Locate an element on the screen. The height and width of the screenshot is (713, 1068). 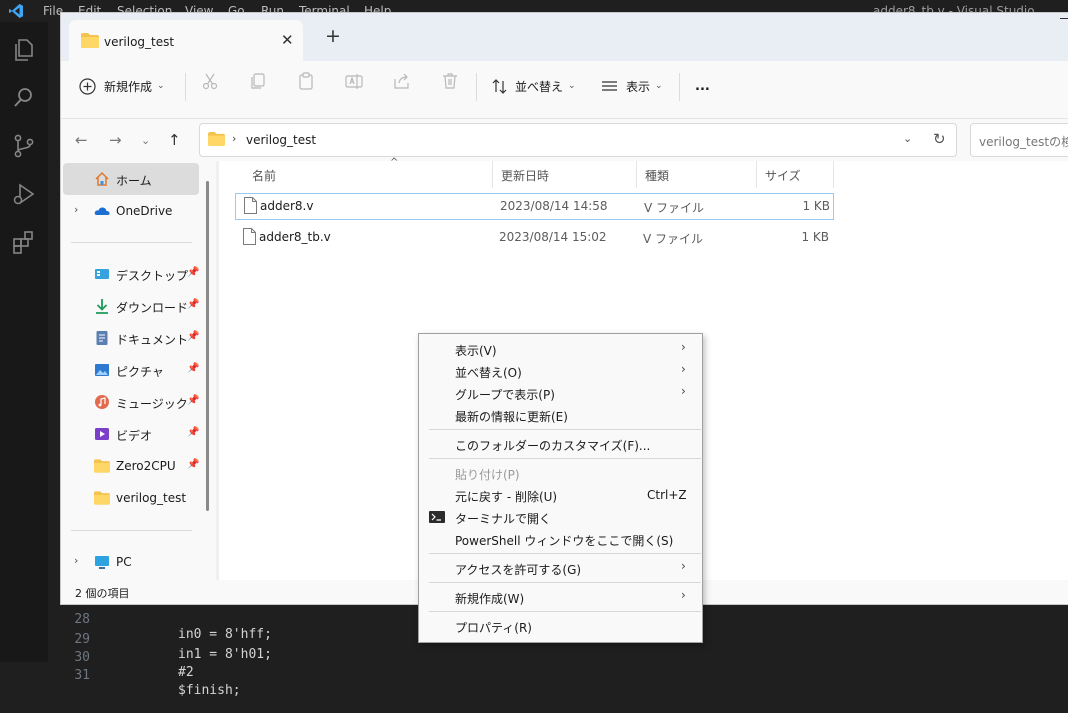
menu-item-label: 新規作成(W) is located at coordinates (490, 599).